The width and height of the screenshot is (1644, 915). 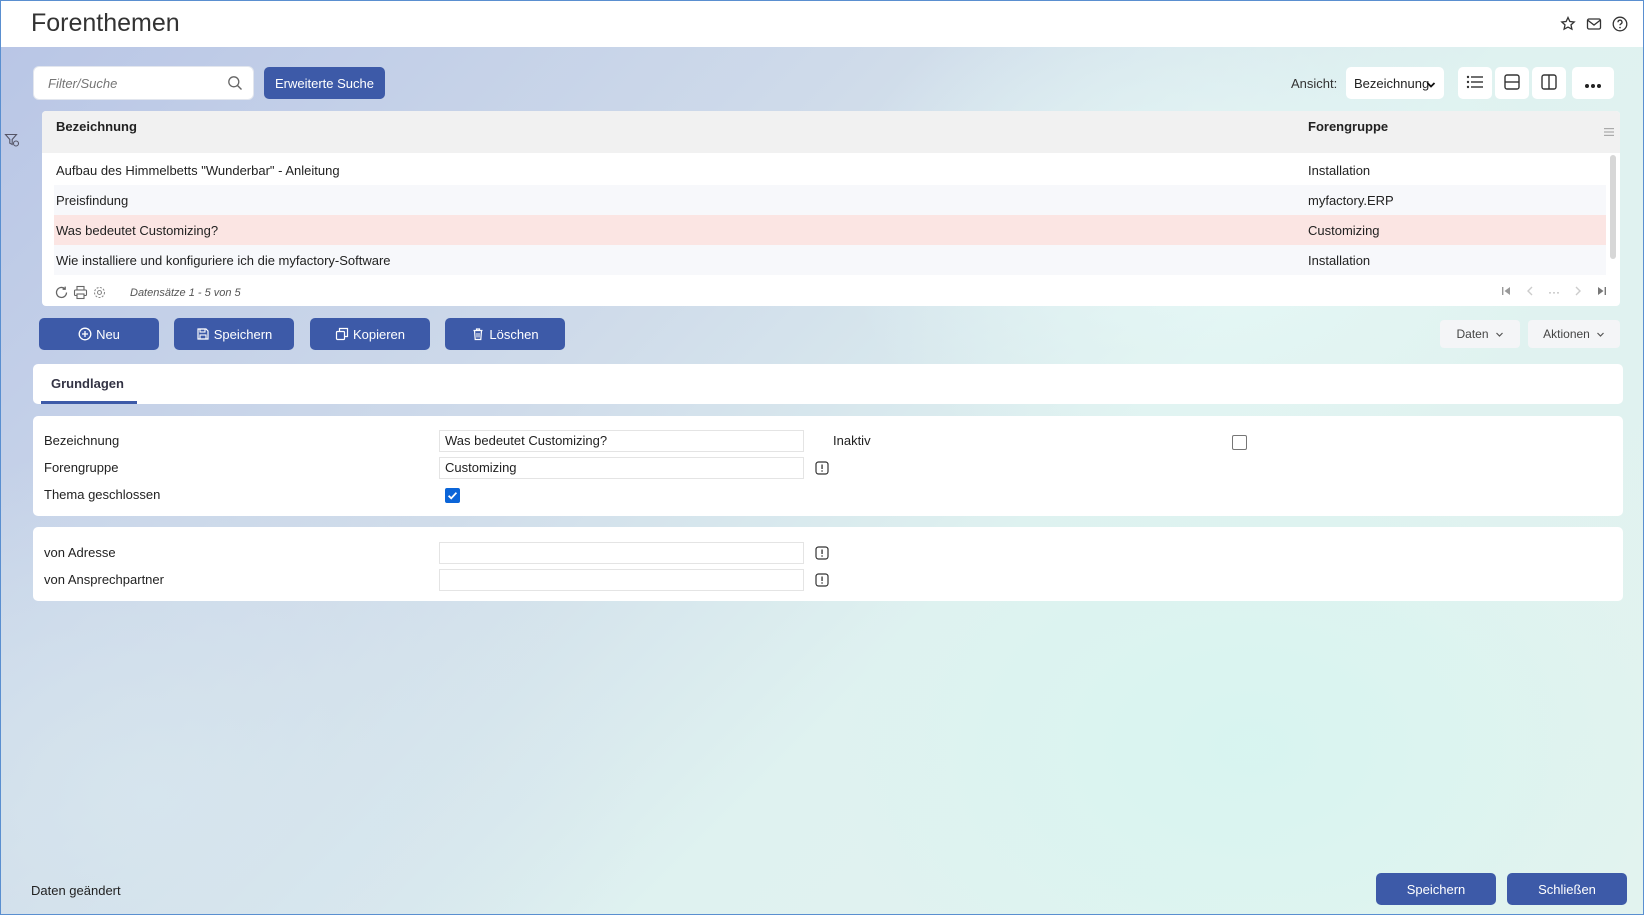 I want to click on save-button: Speichern, so click(x=234, y=334).